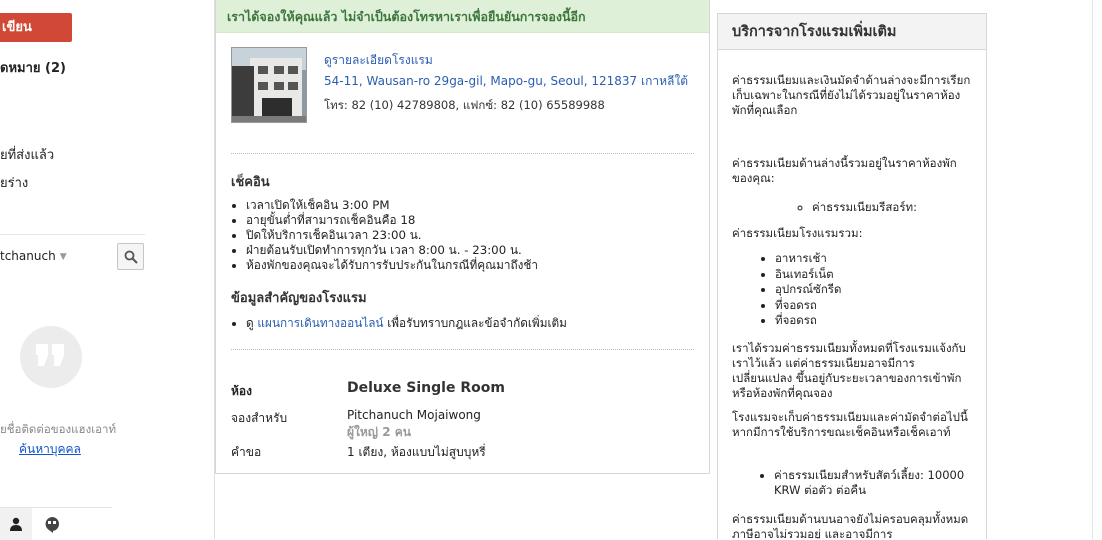  What do you see at coordinates (852, 32) in the screenshot?
I see `extra-services-title: บริการจากโรงแรมเพิ่มเติม` at bounding box center [852, 32].